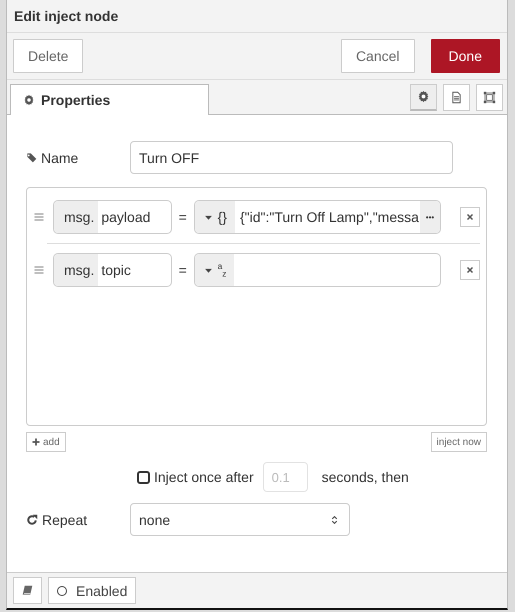  I want to click on property-field: msg. topic, so click(112, 270).